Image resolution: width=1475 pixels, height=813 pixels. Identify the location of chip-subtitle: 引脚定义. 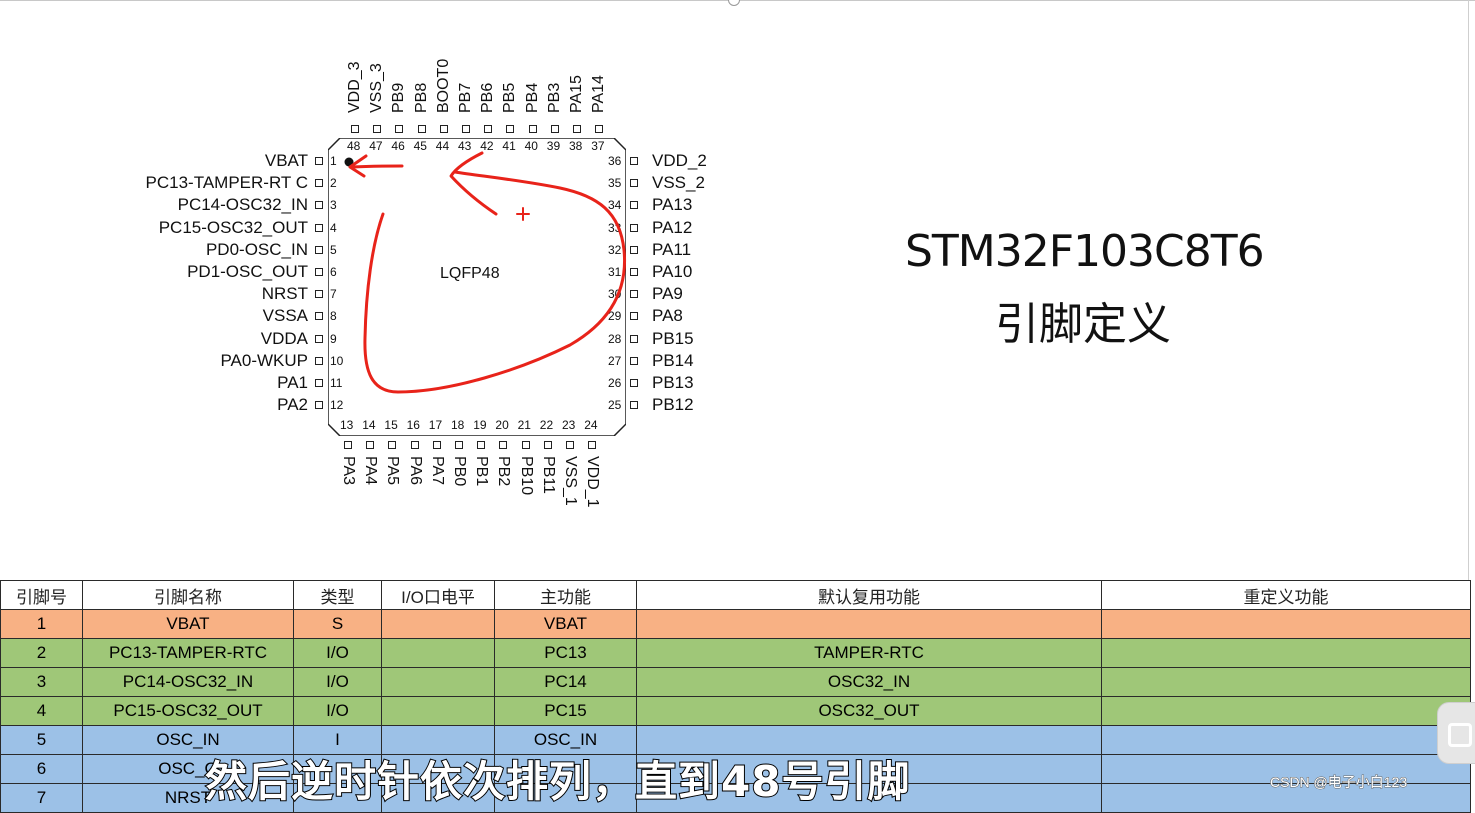
(1083, 324).